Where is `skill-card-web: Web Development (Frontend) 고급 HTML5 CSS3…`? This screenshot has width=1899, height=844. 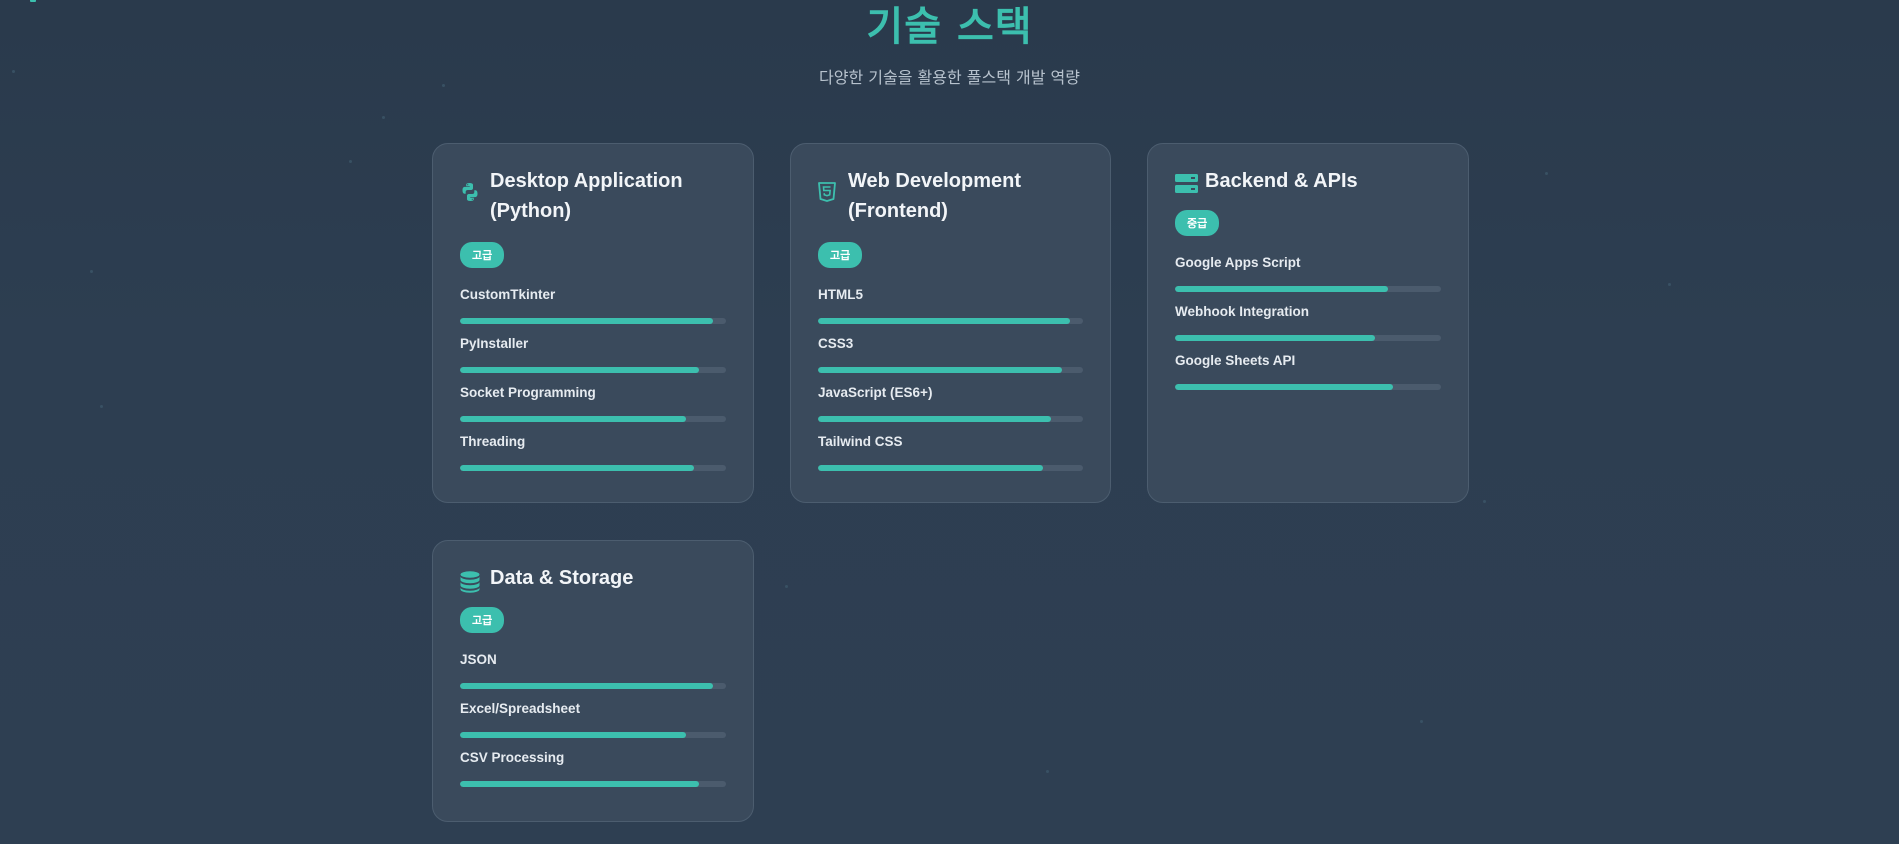
skill-card-web: Web Development (Frontend) 고급 HTML5 CSS3… is located at coordinates (950, 323).